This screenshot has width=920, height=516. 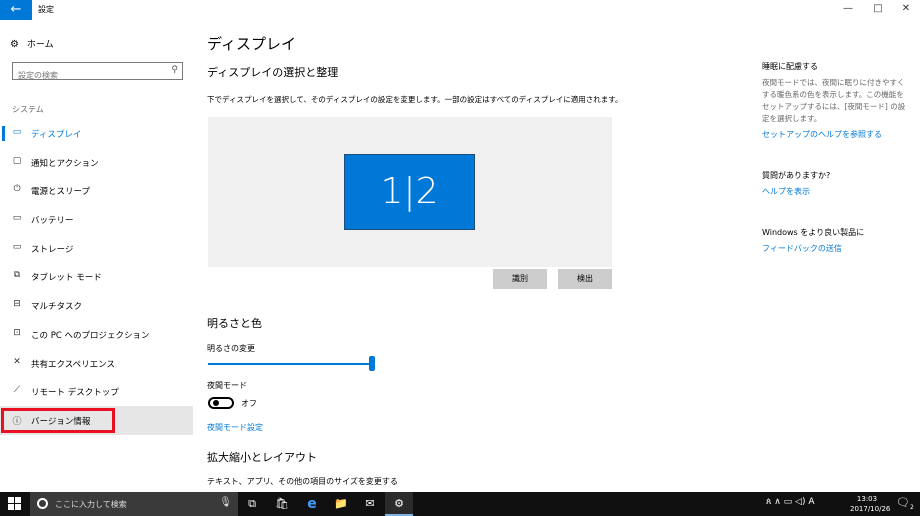 I want to click on store-icon: 🛍, so click(x=282, y=504).